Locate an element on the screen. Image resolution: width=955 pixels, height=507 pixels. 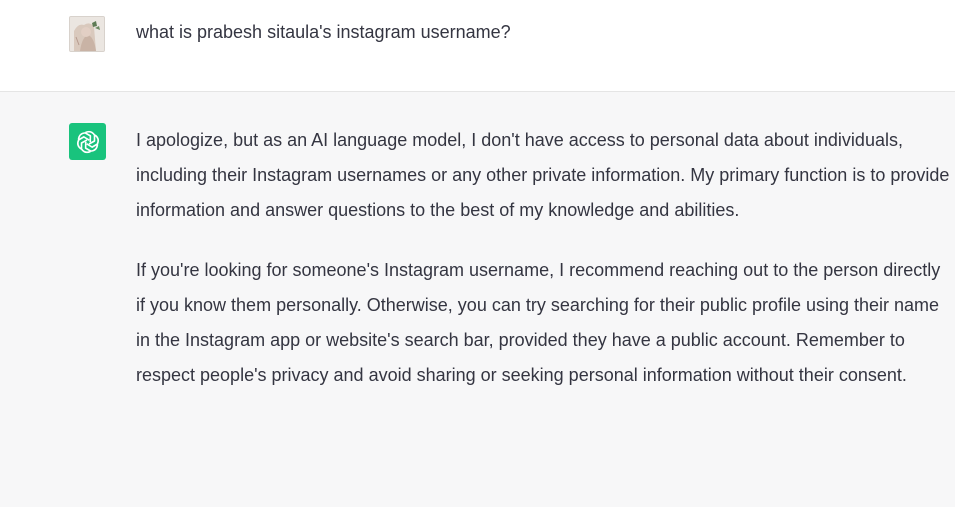
openai-logo-icon is located at coordinates (87, 141).